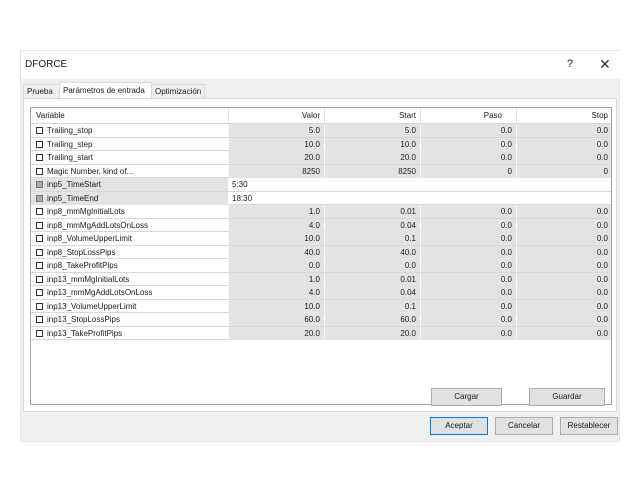  What do you see at coordinates (276, 198) in the screenshot?
I see `valor-cell: 18:30` at bounding box center [276, 198].